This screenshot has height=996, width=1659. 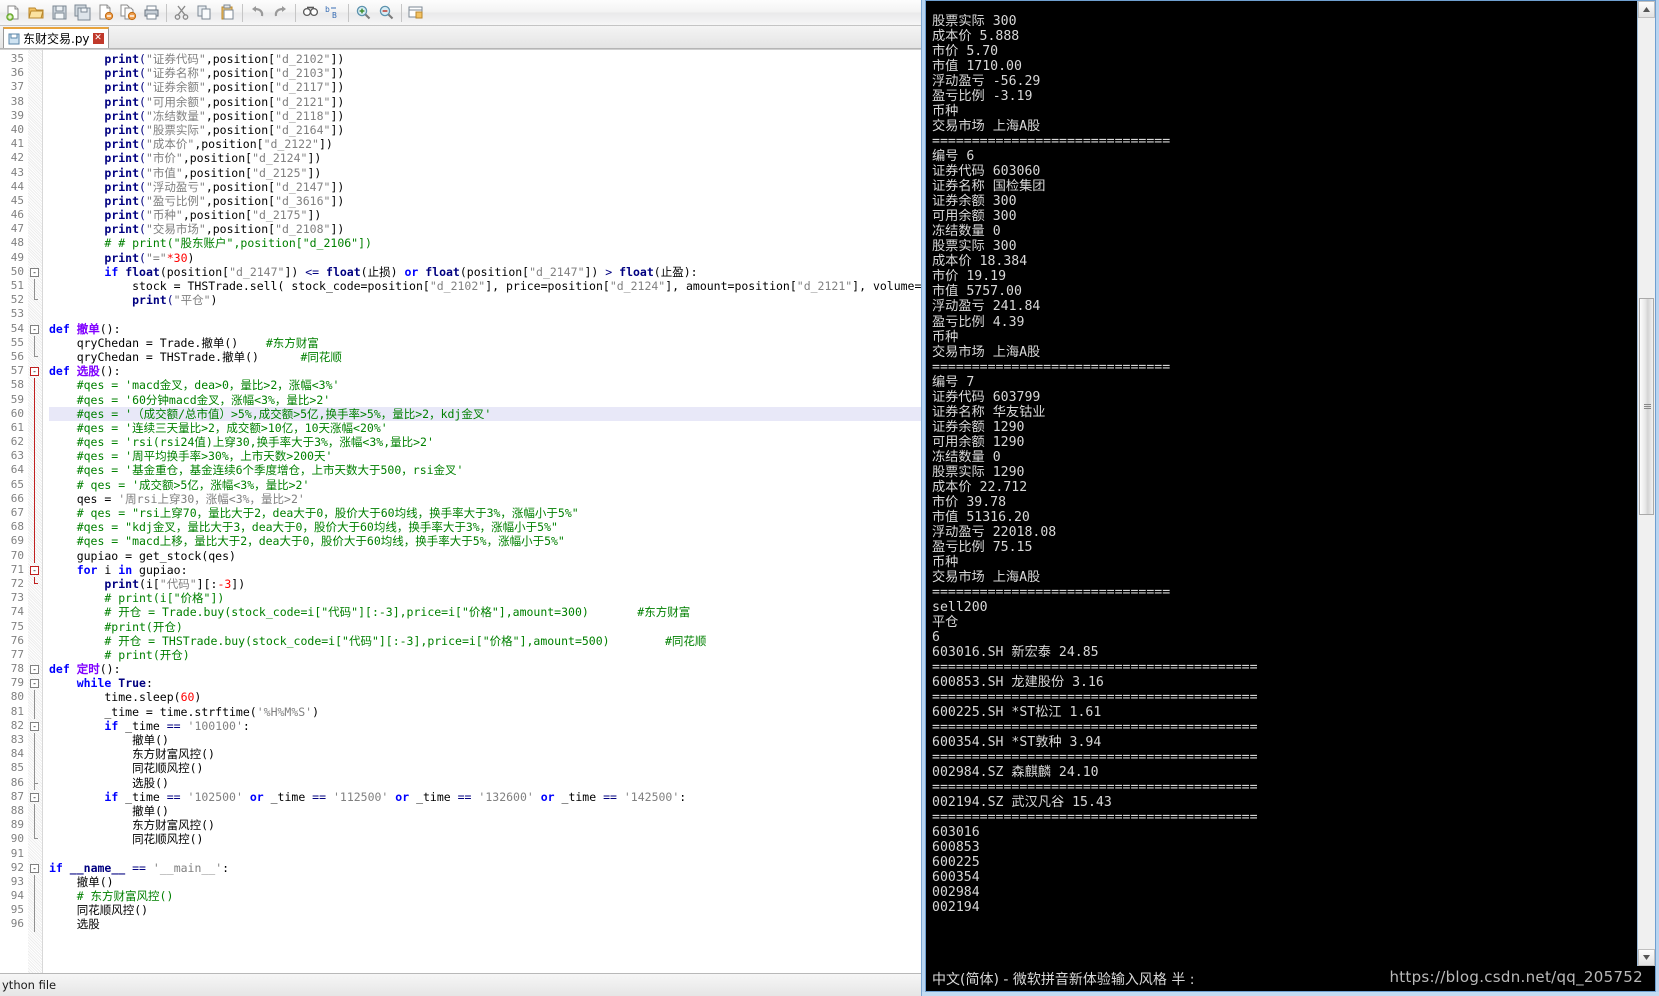 What do you see at coordinates (98, 38) in the screenshot?
I see `close-icon: ✕` at bounding box center [98, 38].